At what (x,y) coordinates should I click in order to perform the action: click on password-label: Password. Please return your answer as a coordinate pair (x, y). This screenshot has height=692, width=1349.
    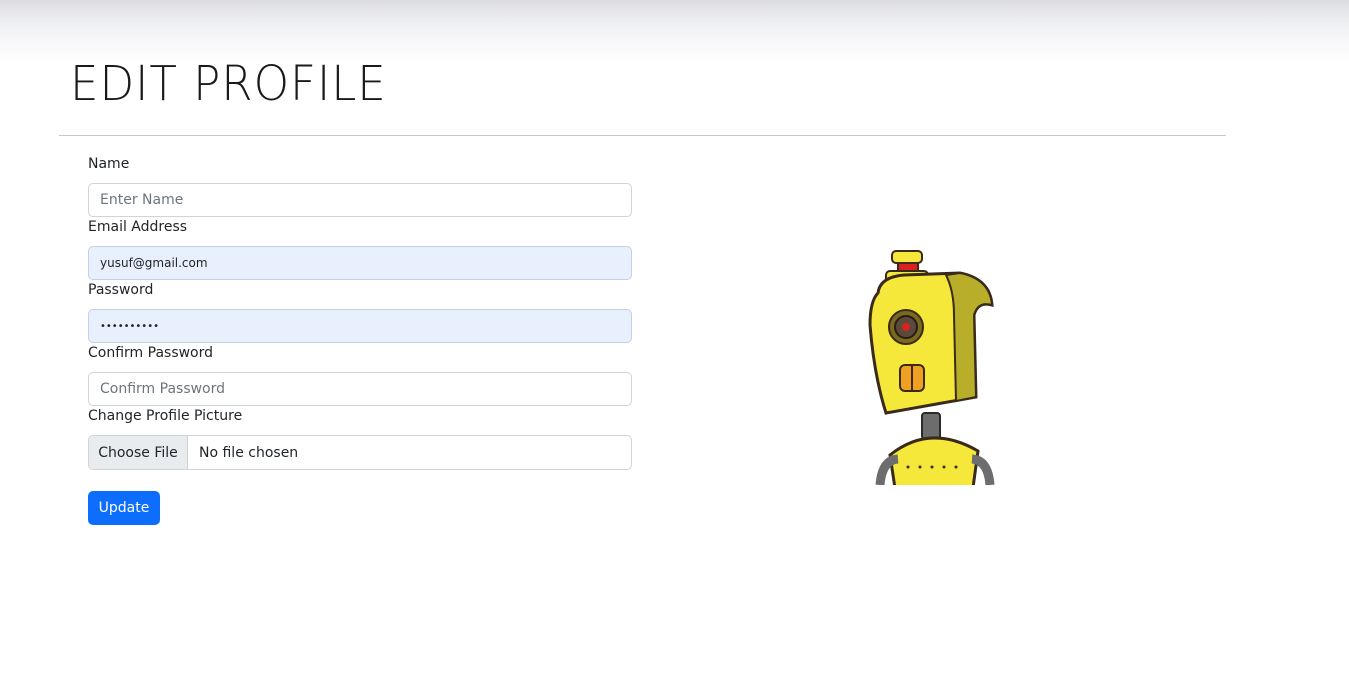
    Looking at the image, I should click on (121, 290).